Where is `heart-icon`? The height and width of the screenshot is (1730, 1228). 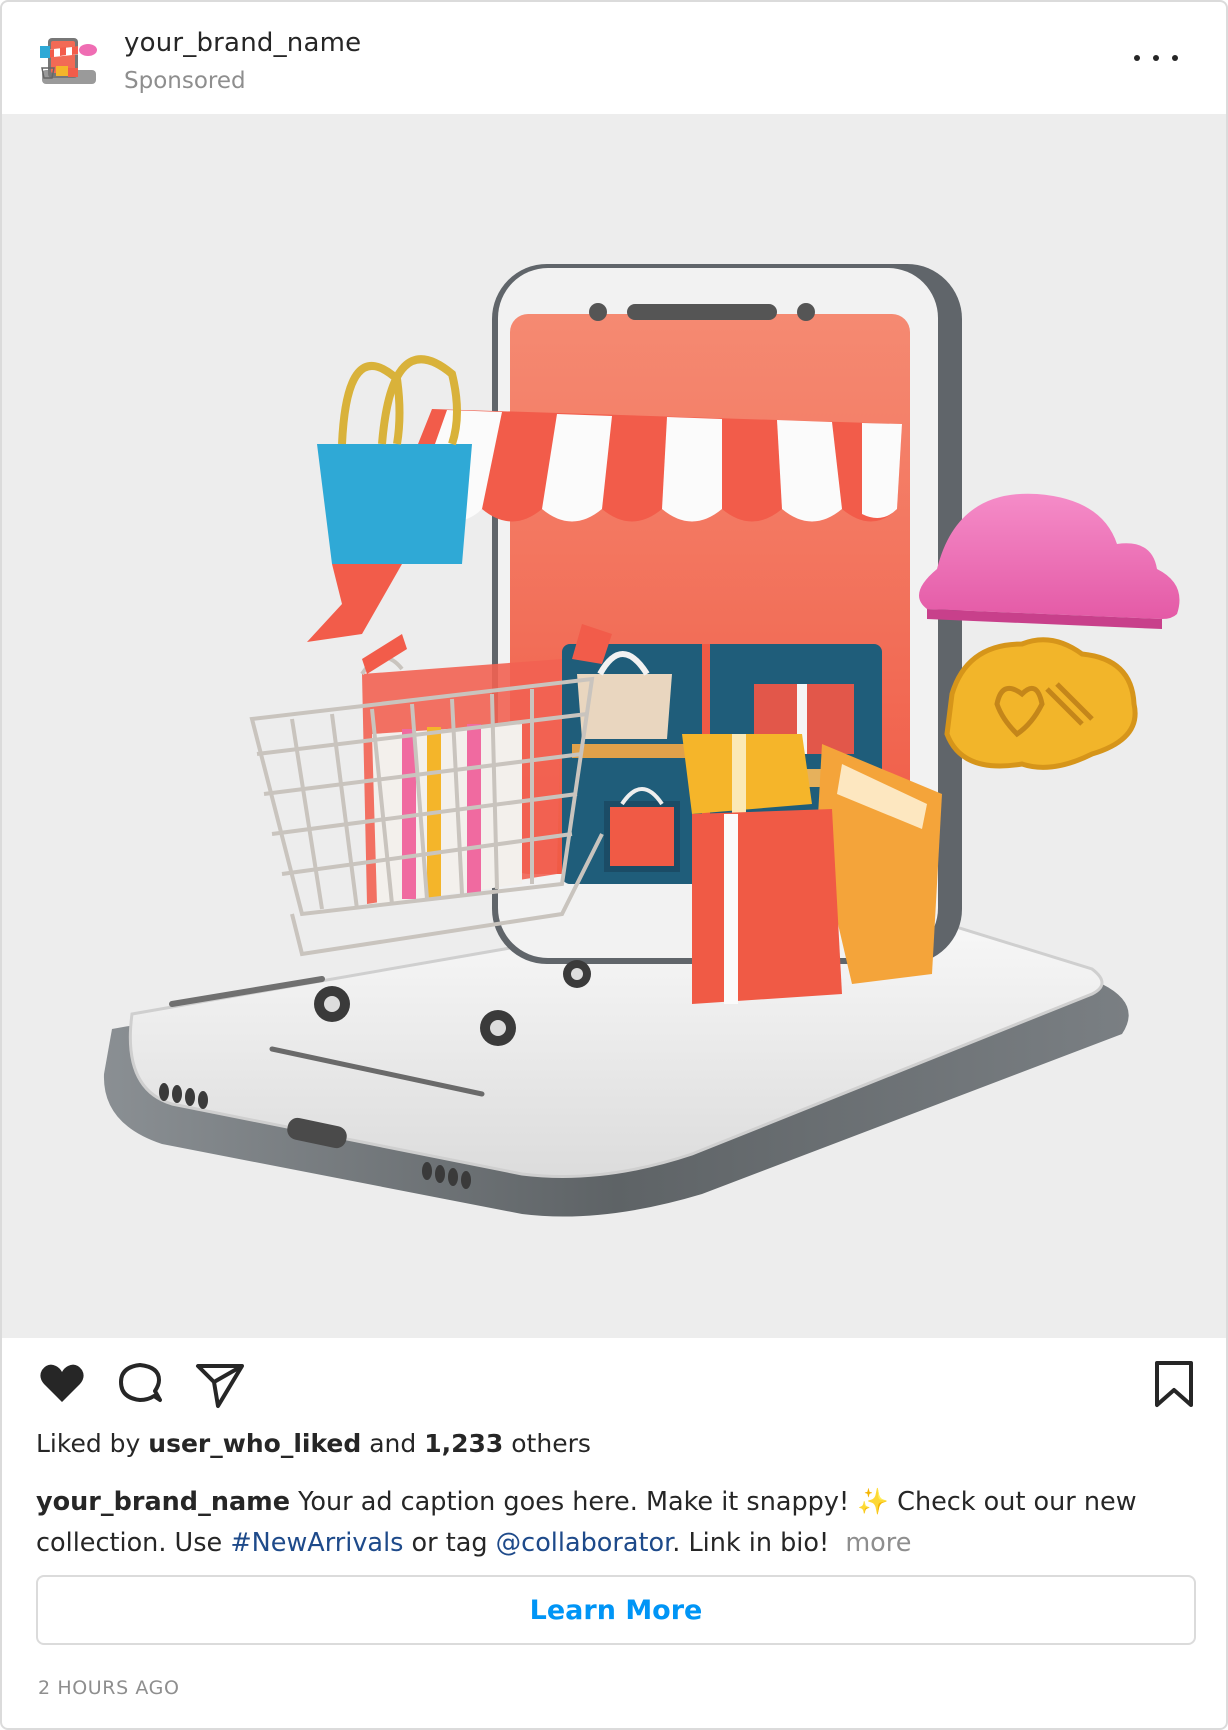 heart-icon is located at coordinates (62, 1384).